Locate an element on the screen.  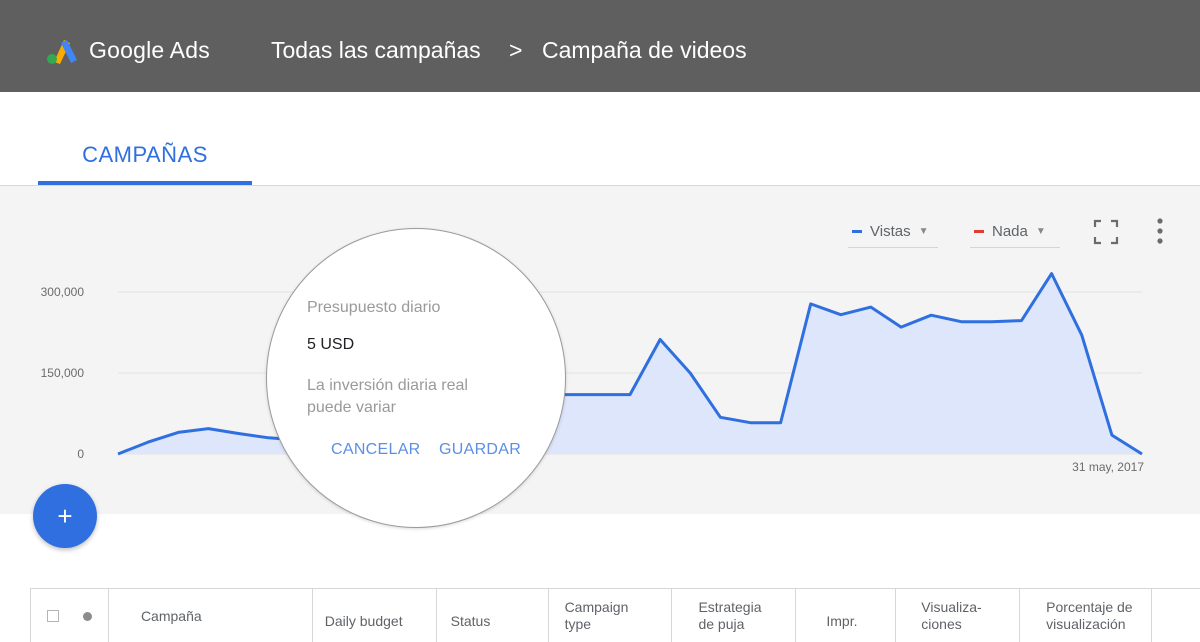
column-header-status: Status is located at coordinates (493, 615).